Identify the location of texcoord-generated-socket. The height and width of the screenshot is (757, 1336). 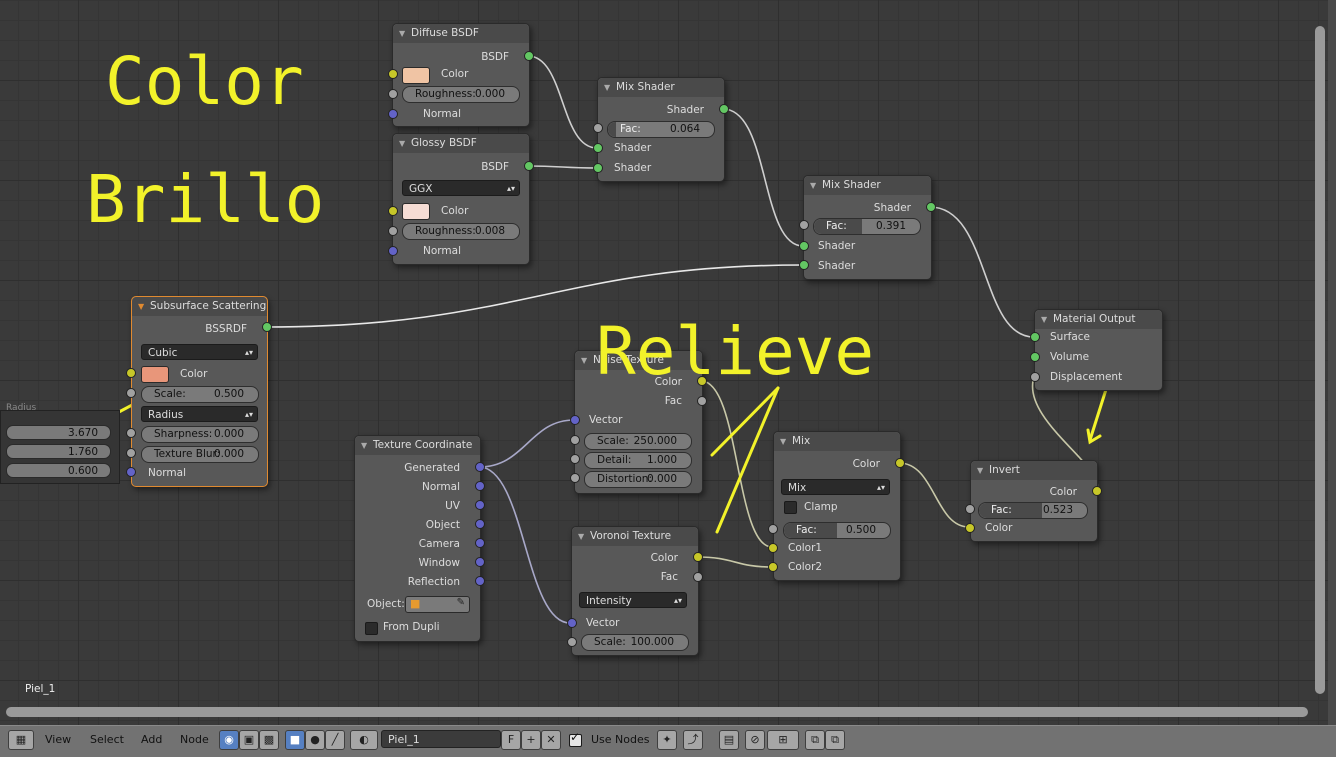
(480, 467).